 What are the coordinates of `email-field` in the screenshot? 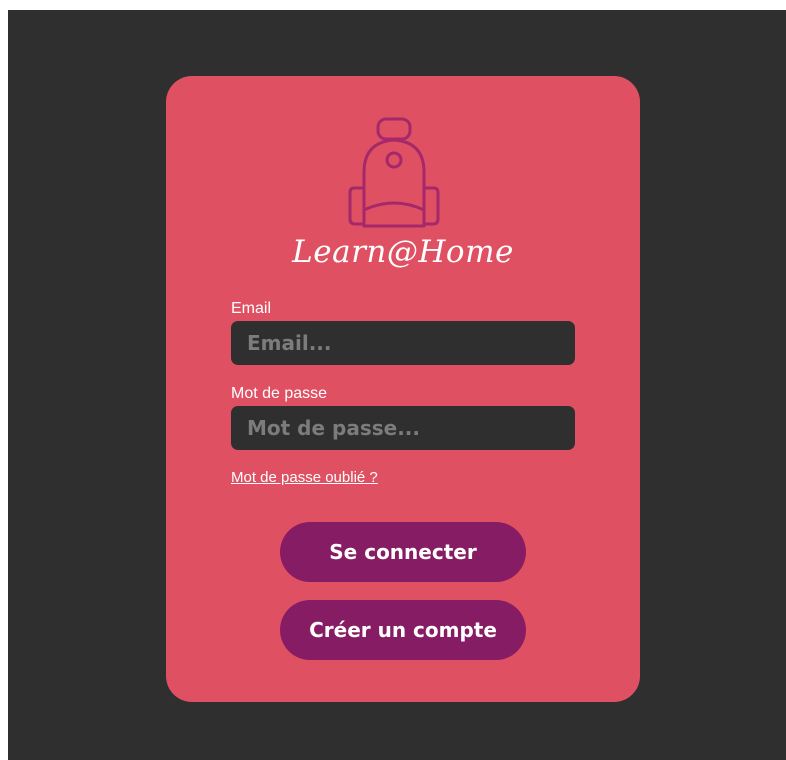 It's located at (403, 343).